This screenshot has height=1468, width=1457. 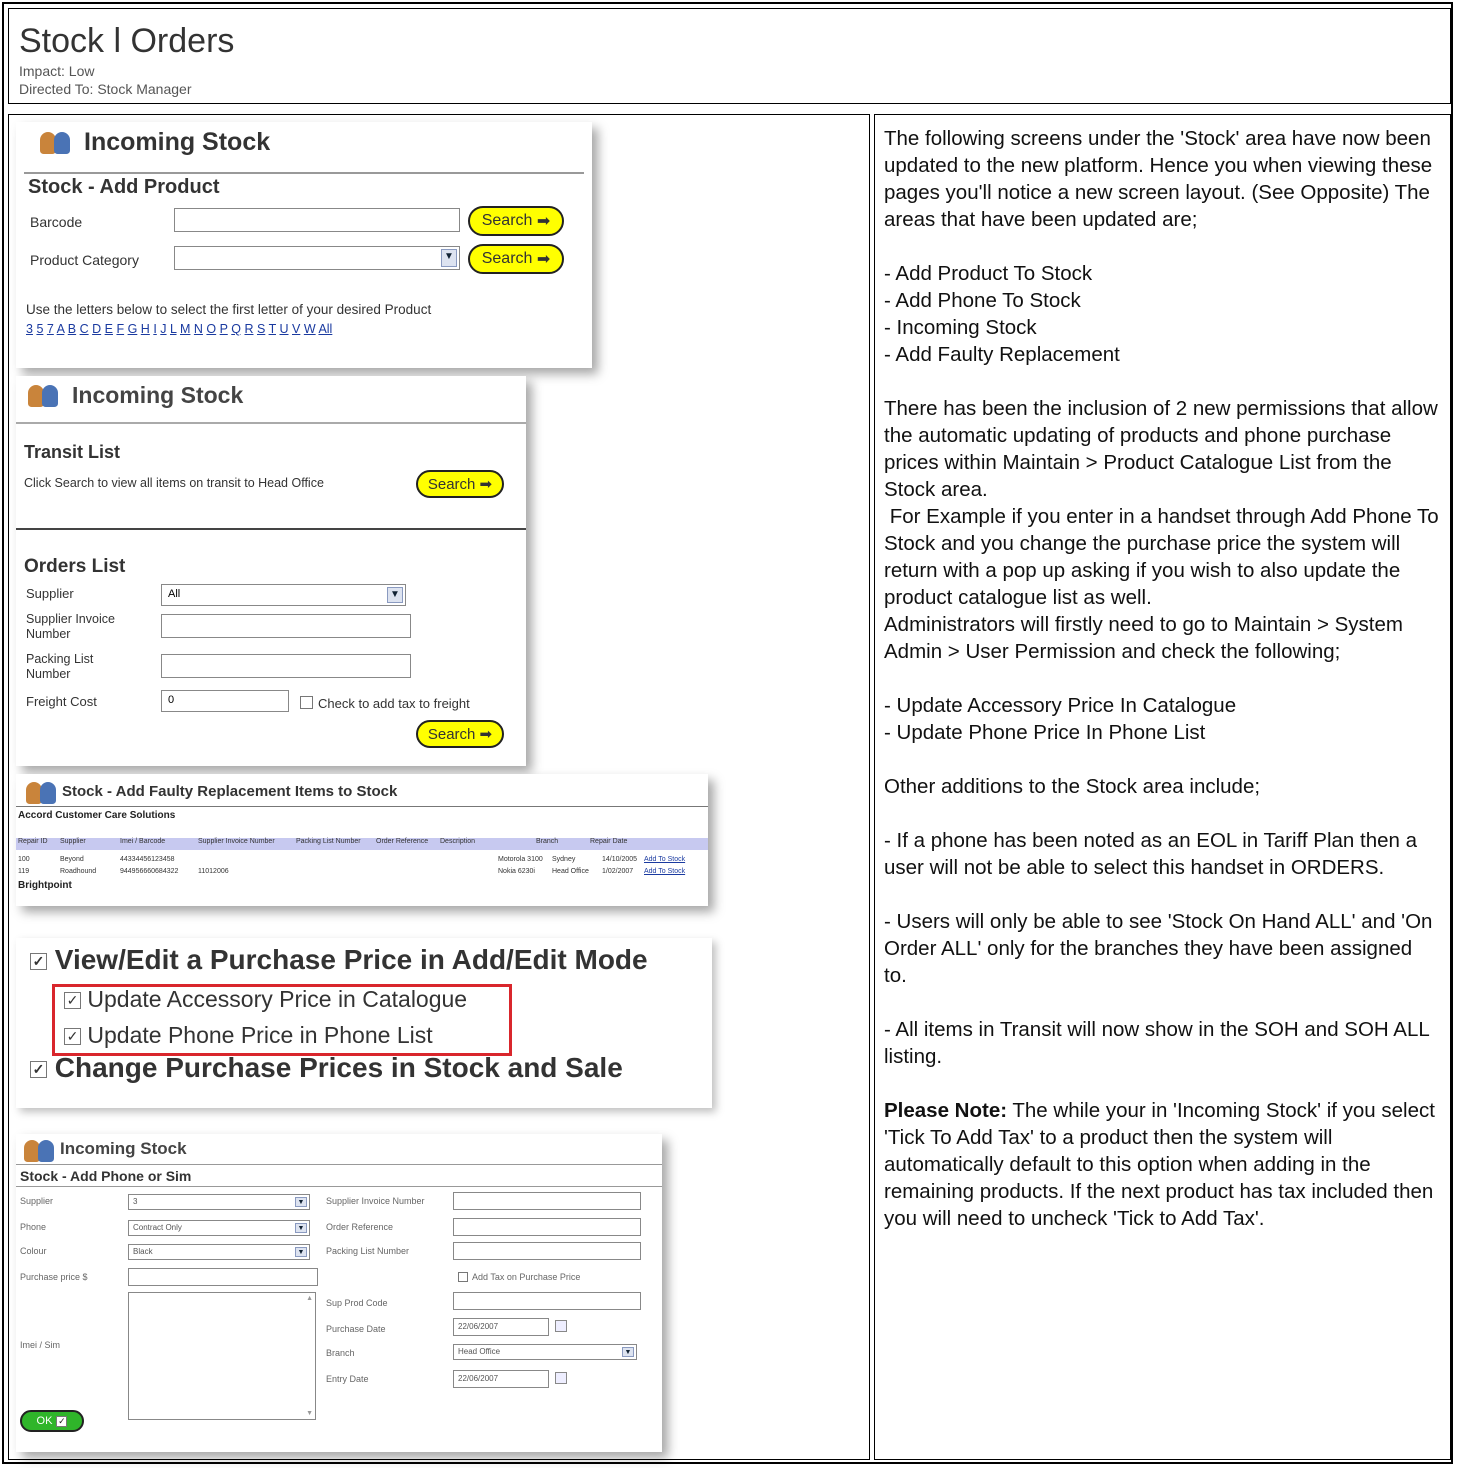 I want to click on letter-link: G, so click(x=133, y=329).